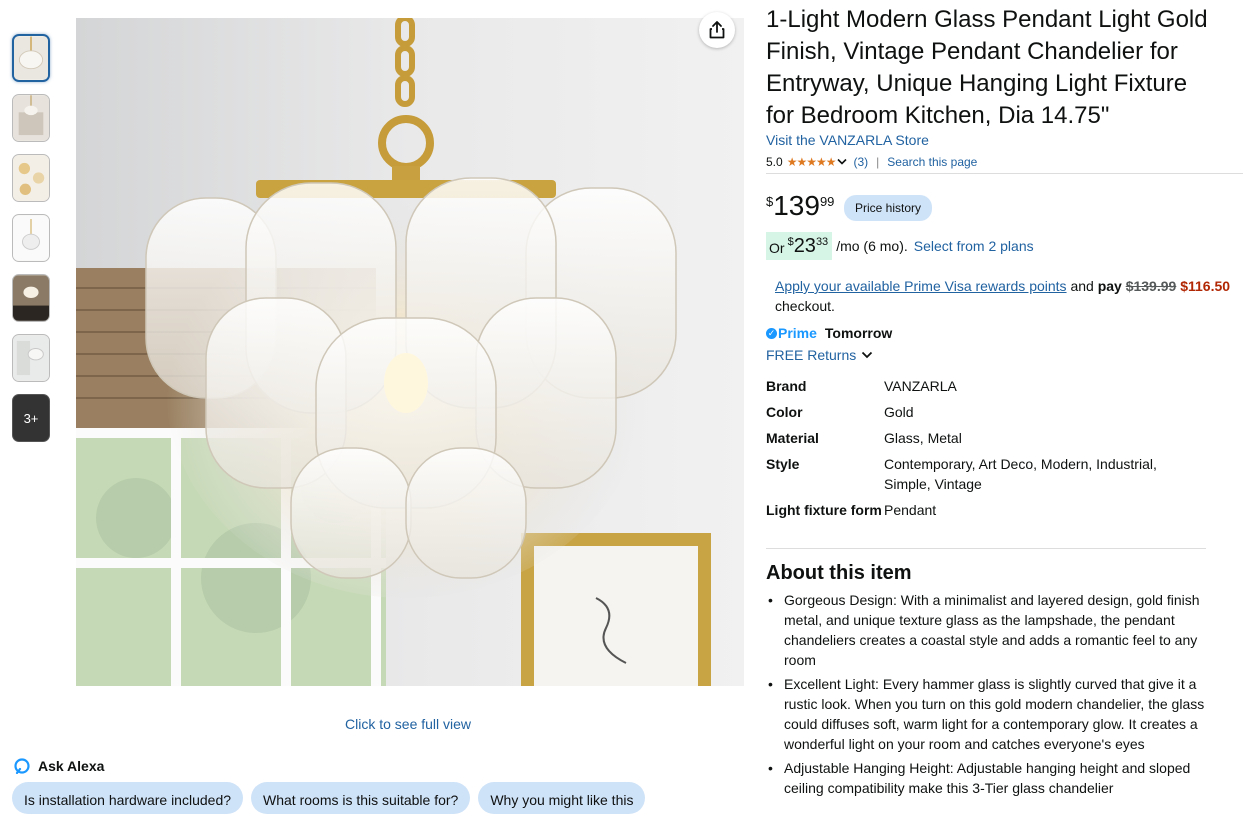 The height and width of the screenshot is (814, 1243). What do you see at coordinates (797, 333) in the screenshot?
I see `prime-label: Prime` at bounding box center [797, 333].